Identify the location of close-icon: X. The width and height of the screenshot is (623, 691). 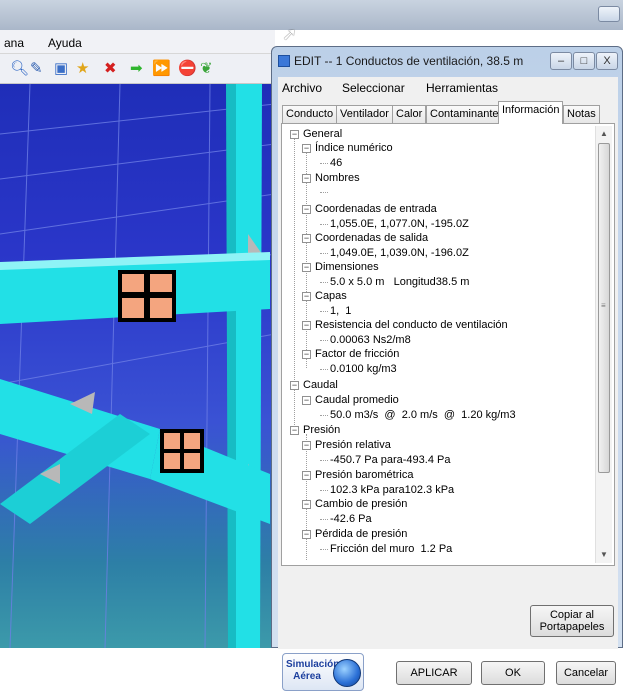
(607, 61).